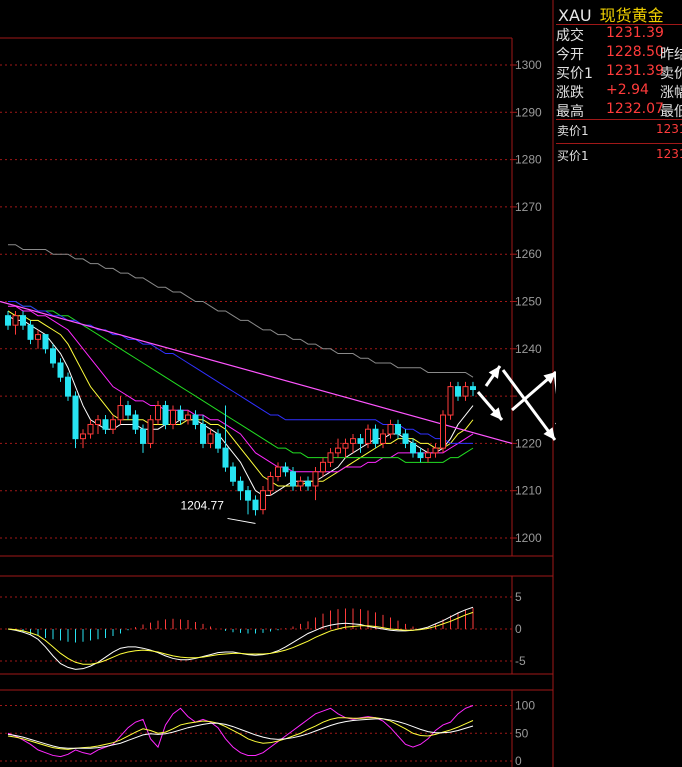 This screenshot has width=682, height=767. Describe the element at coordinates (619, 72) in the screenshot. I see `quote-row-bid: 买价1 1231.39 卖价` at that location.